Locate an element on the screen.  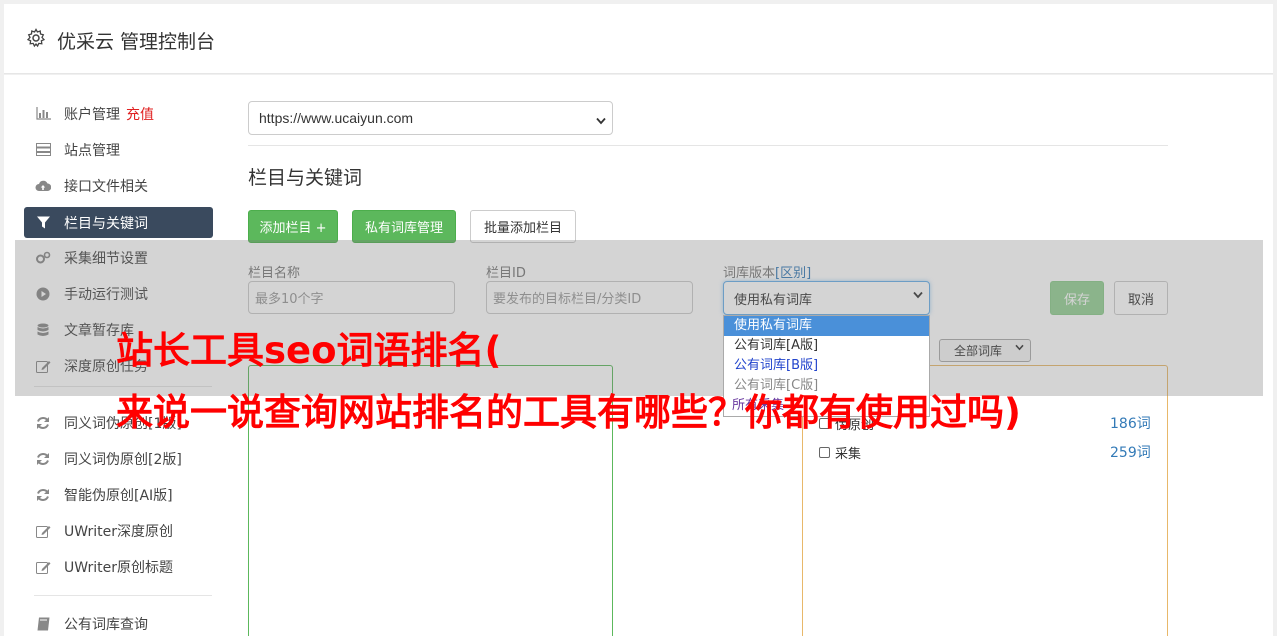
category-label: 采集 is located at coordinates (848, 454).